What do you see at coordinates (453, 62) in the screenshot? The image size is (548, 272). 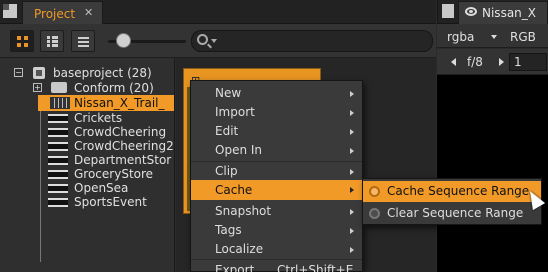 I see `decrease-fstop-icon` at bounding box center [453, 62].